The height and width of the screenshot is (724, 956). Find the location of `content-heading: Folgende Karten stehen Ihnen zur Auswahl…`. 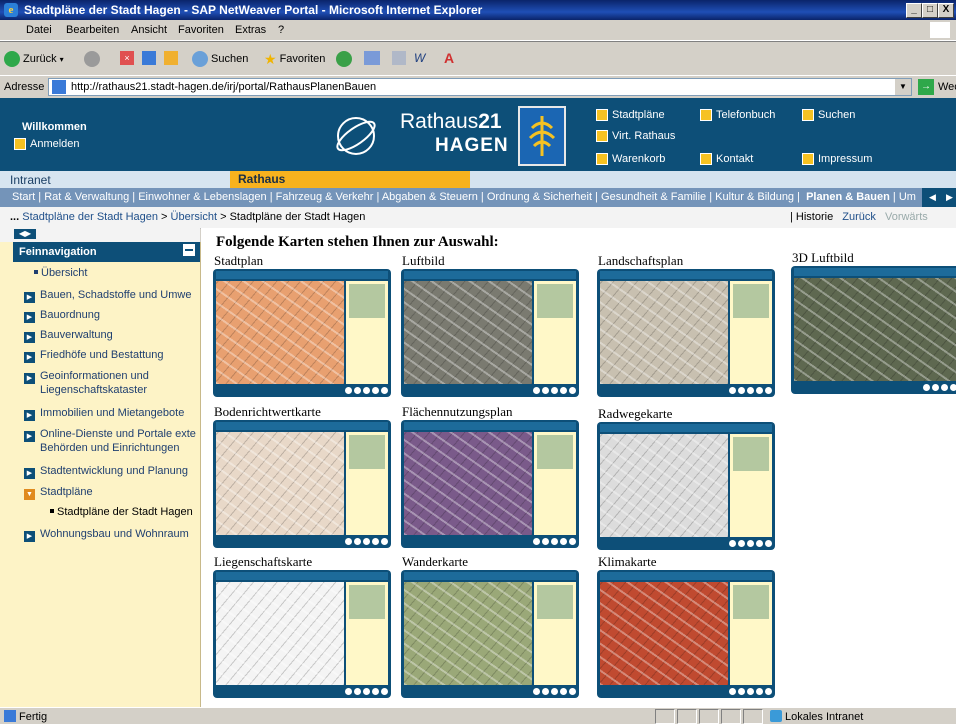

content-heading: Folgende Karten stehen Ihnen zur Auswahl… is located at coordinates (357, 242).